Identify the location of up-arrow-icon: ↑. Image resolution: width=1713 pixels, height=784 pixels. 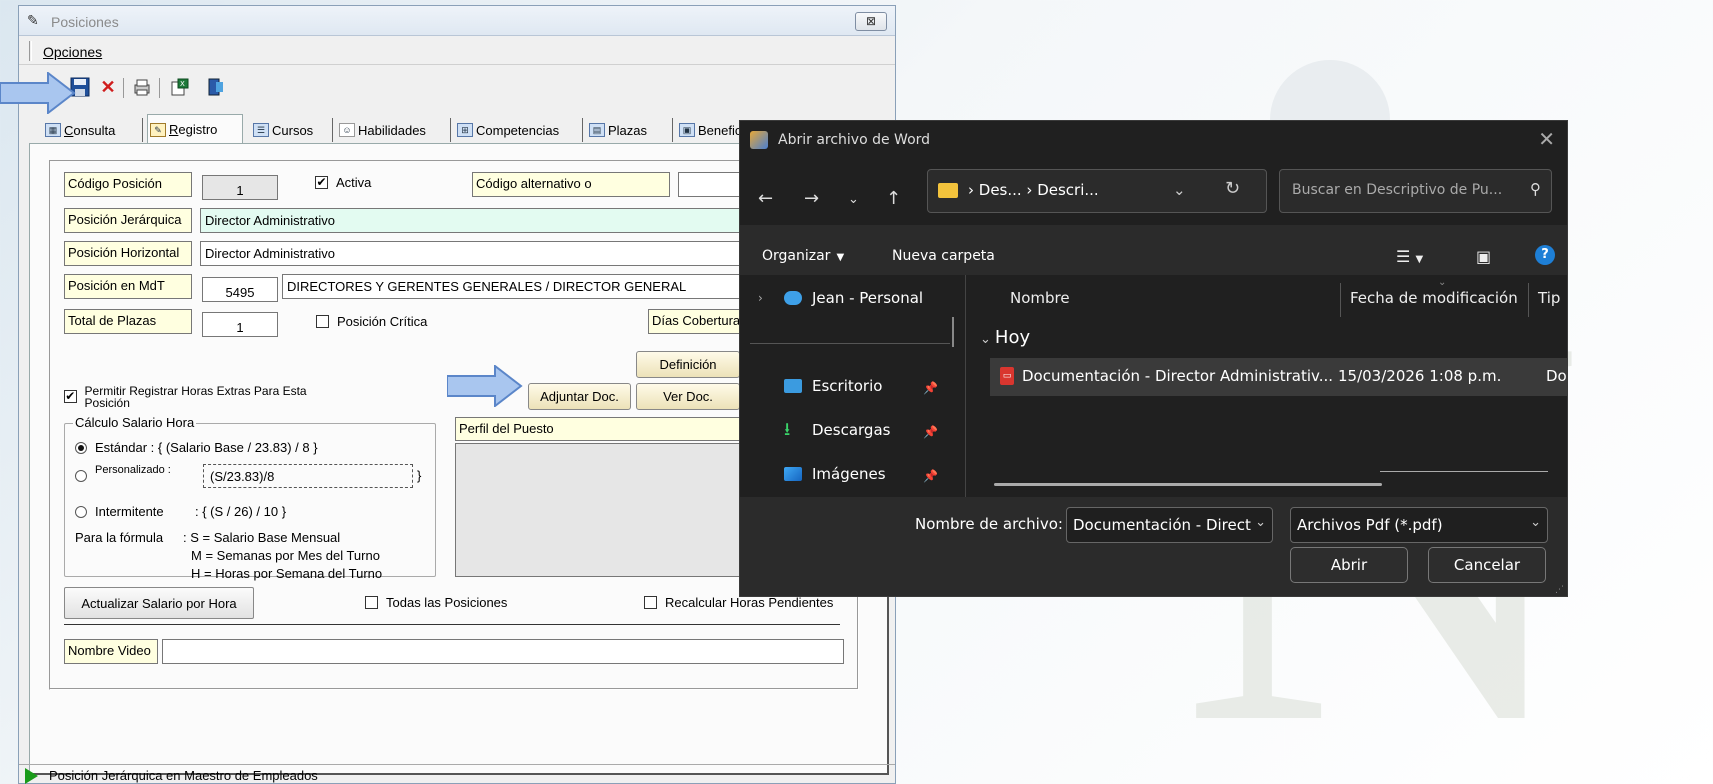
(893, 198).